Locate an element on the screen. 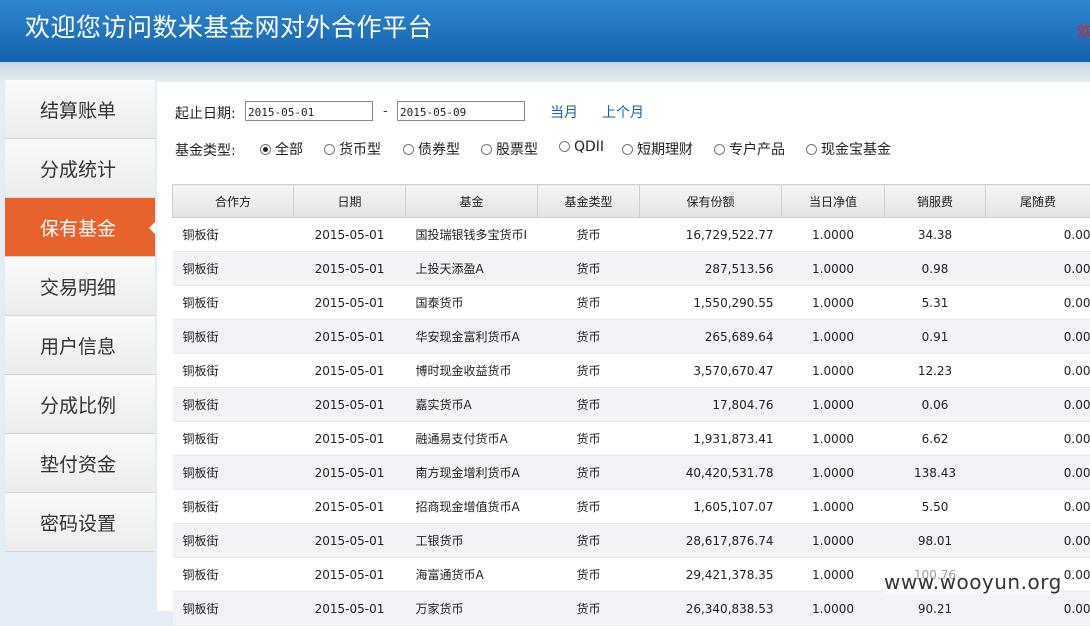 This screenshot has height=626, width=1090. fund-type-option-label: 债券型 is located at coordinates (439, 150).